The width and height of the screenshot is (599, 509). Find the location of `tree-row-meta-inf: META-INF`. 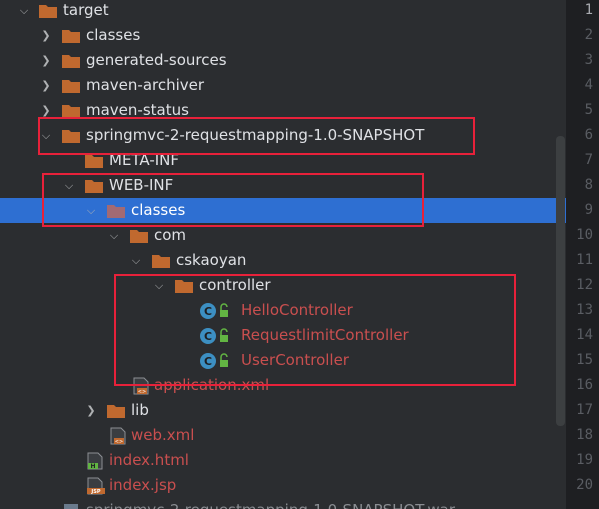

tree-row-meta-inf: META-INF is located at coordinates (283, 160).